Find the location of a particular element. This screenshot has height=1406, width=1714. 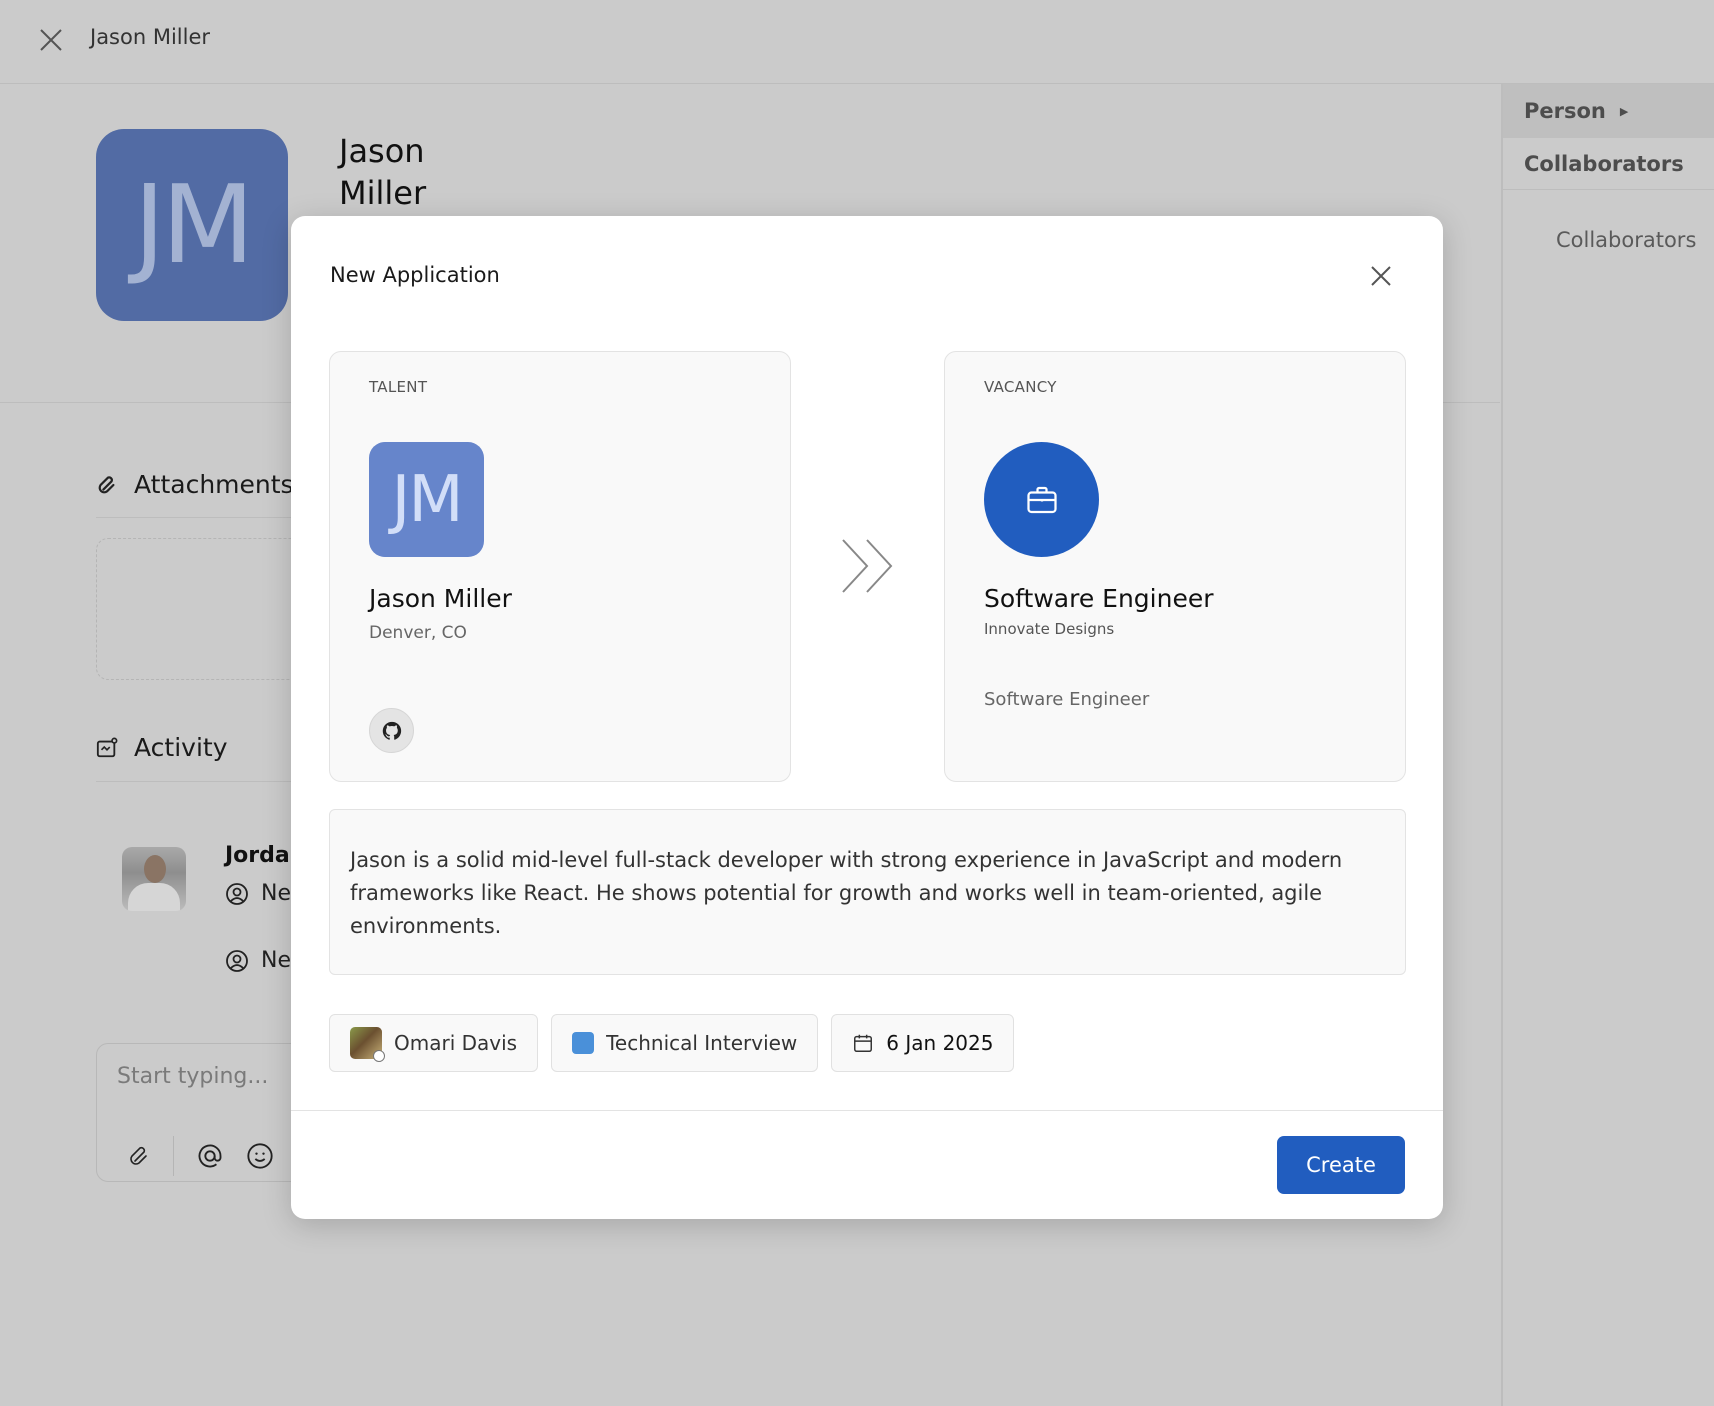

modal-title: New Application is located at coordinates (415, 275).